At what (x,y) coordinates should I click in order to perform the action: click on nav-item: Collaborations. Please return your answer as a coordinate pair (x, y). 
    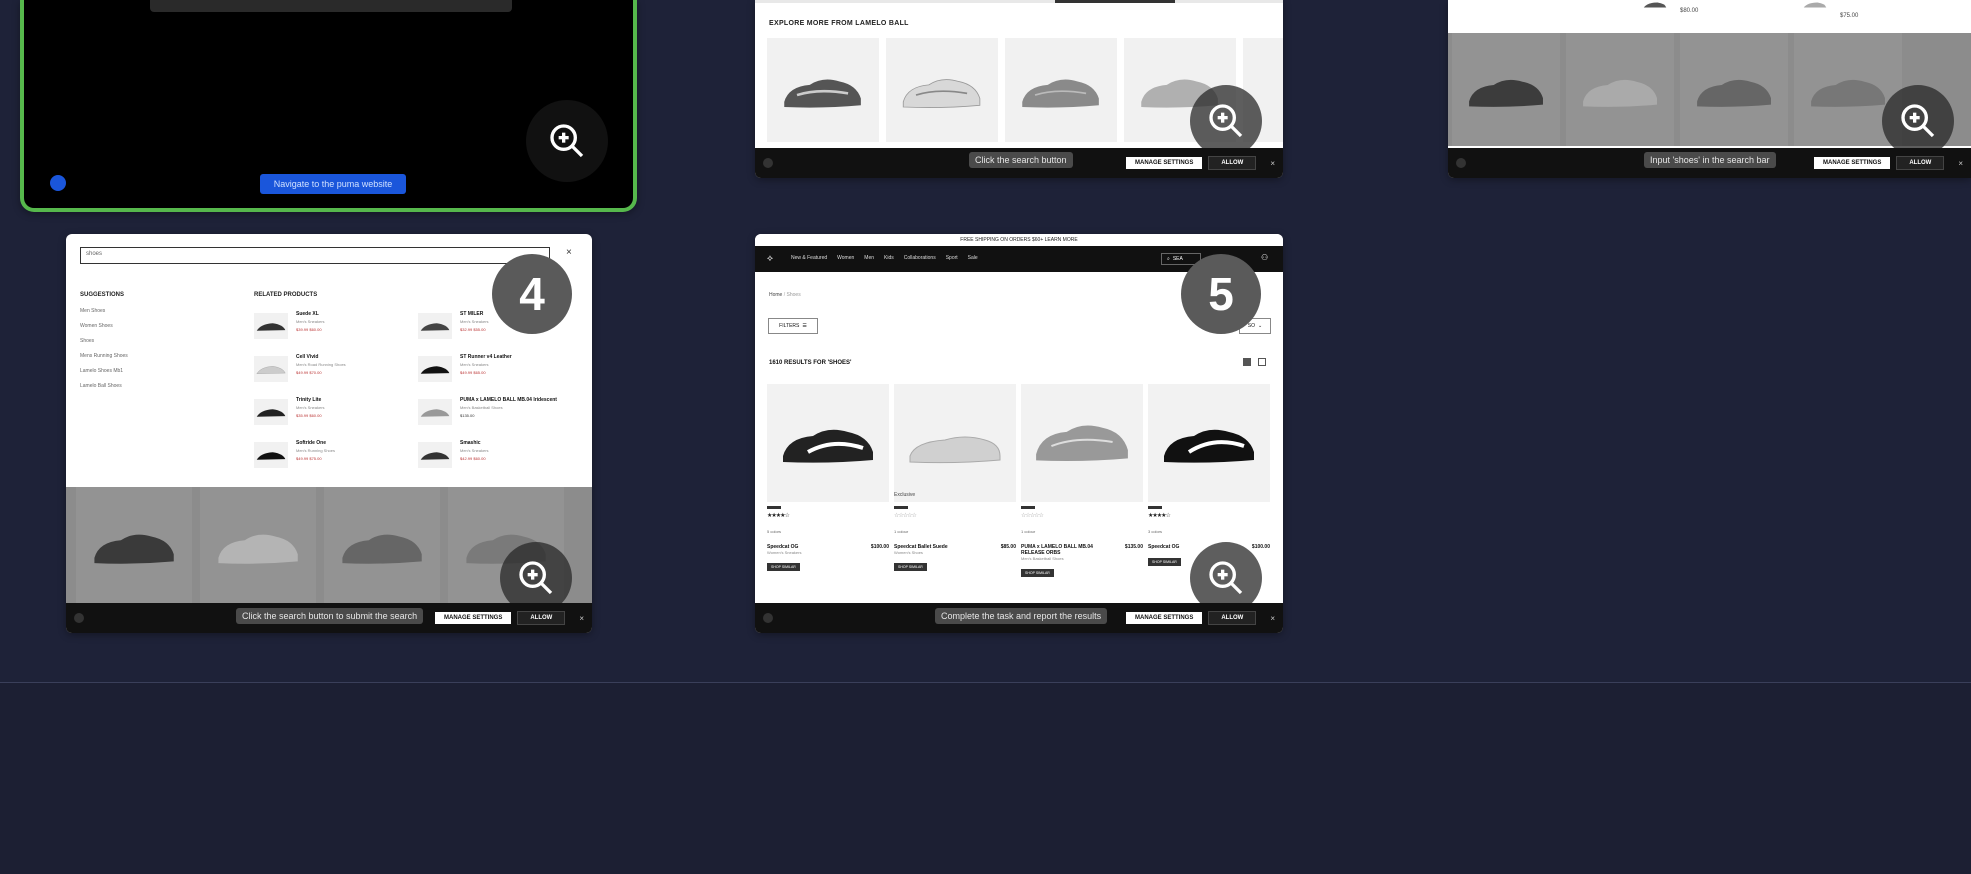
    Looking at the image, I should click on (920, 258).